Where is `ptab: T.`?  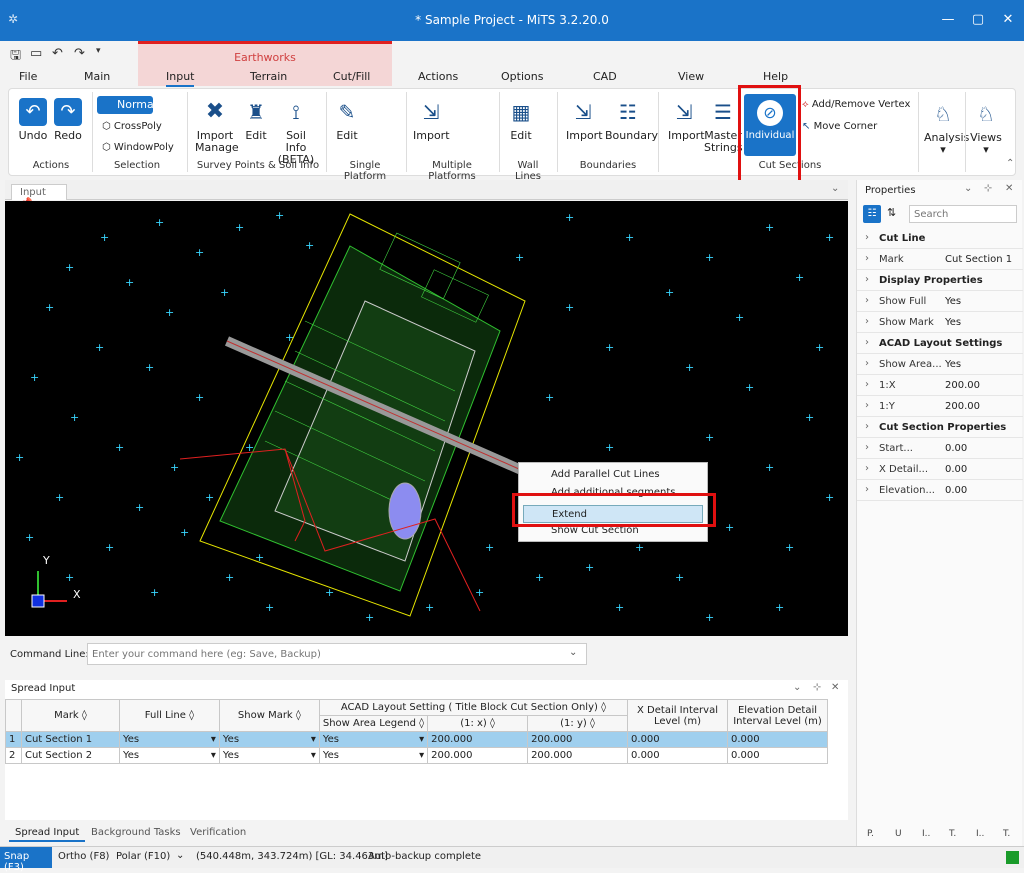 ptab: T. is located at coordinates (952, 834).